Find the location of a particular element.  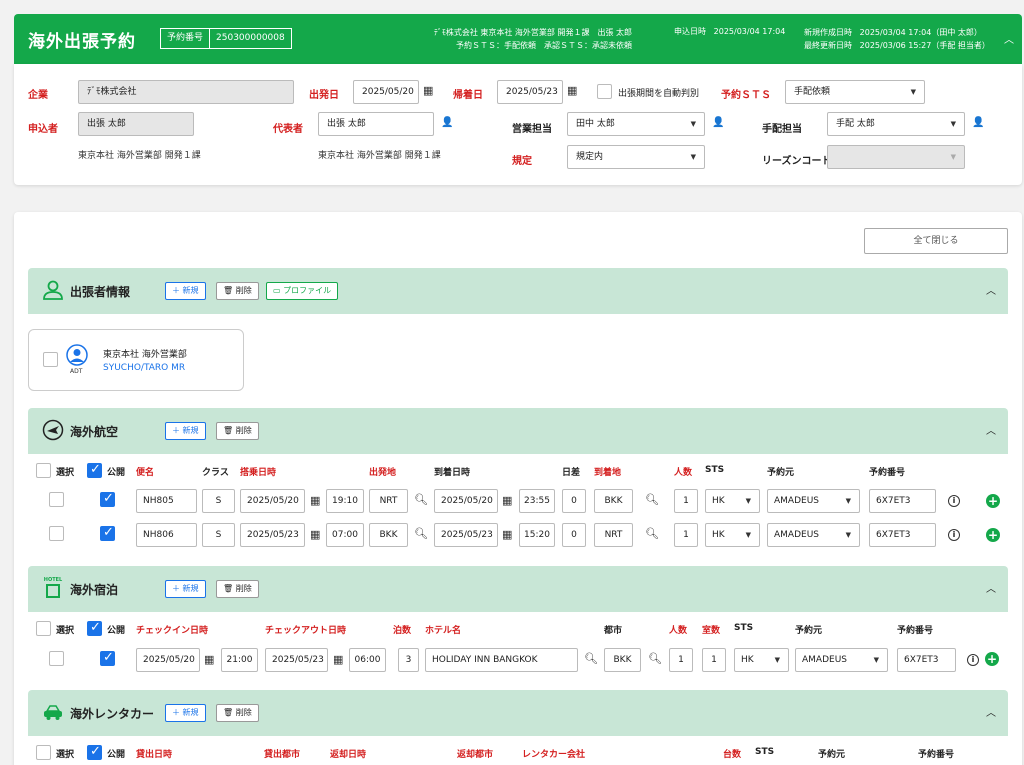

profile-button: ▭ プロファイル is located at coordinates (302, 291).